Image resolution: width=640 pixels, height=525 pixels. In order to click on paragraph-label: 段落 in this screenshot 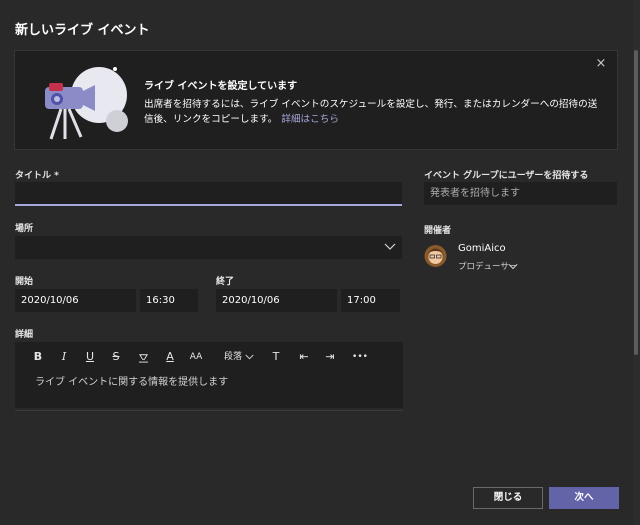, I will do `click(233, 357)`.